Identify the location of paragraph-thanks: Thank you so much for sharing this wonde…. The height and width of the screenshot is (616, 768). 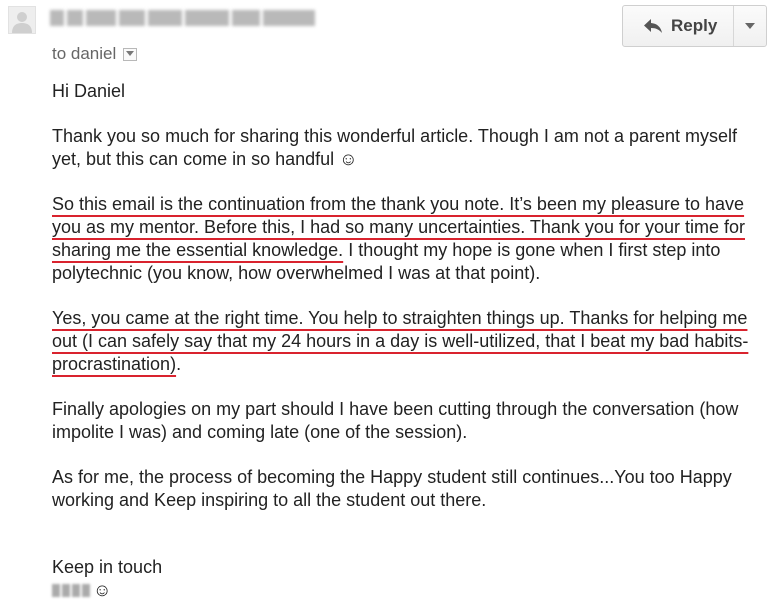
(395, 147).